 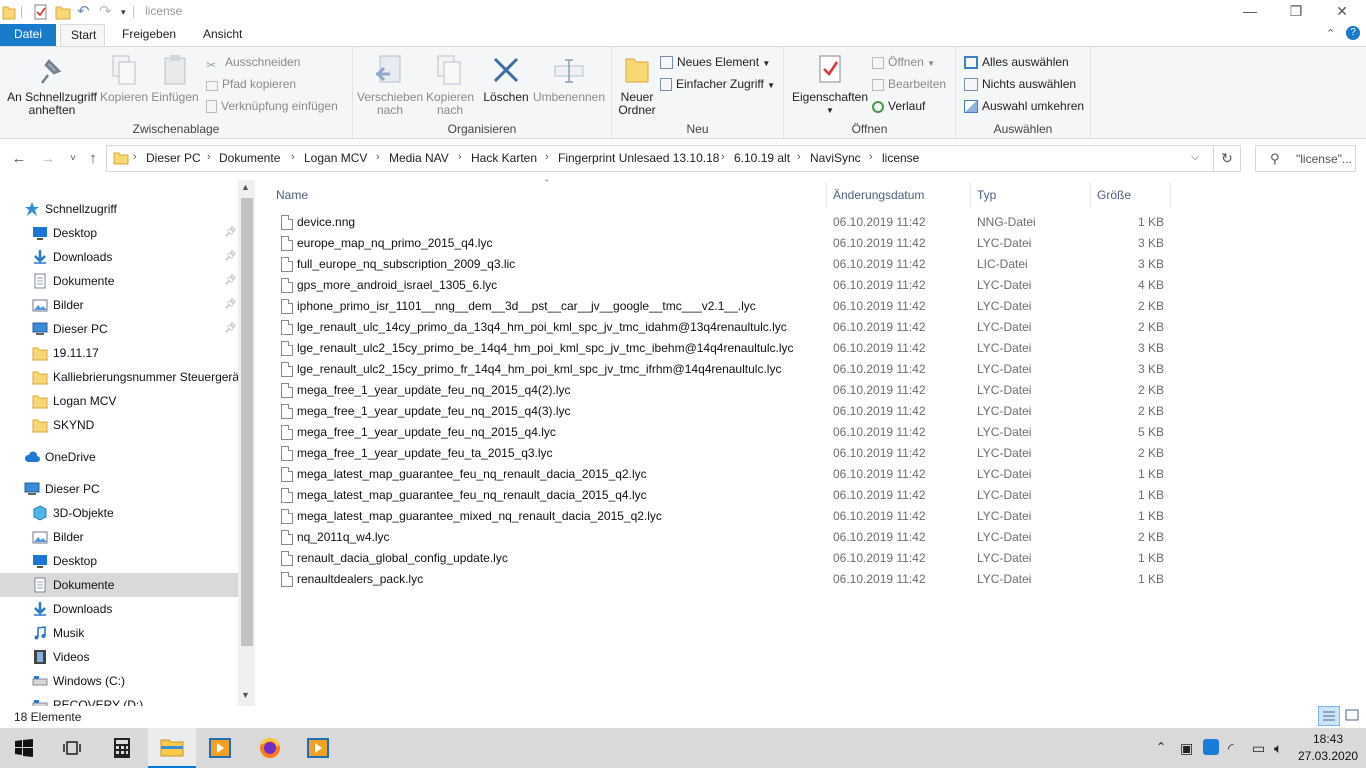 What do you see at coordinates (1186, 748) in the screenshot?
I see `screen-capture-tray-icon: ▣` at bounding box center [1186, 748].